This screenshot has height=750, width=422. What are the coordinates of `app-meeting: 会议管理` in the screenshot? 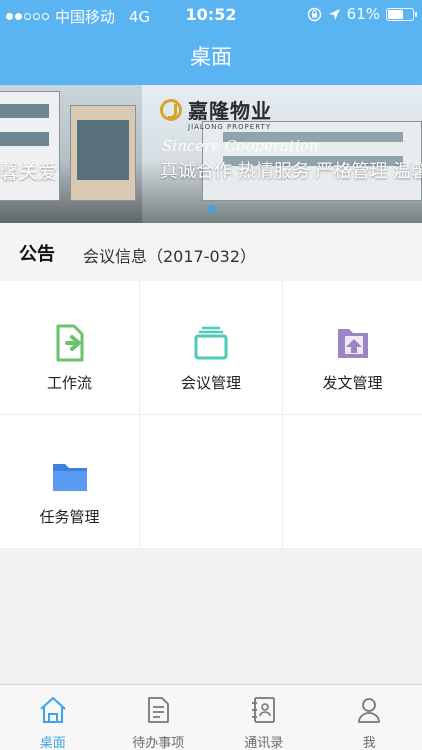 It's located at (211, 348).